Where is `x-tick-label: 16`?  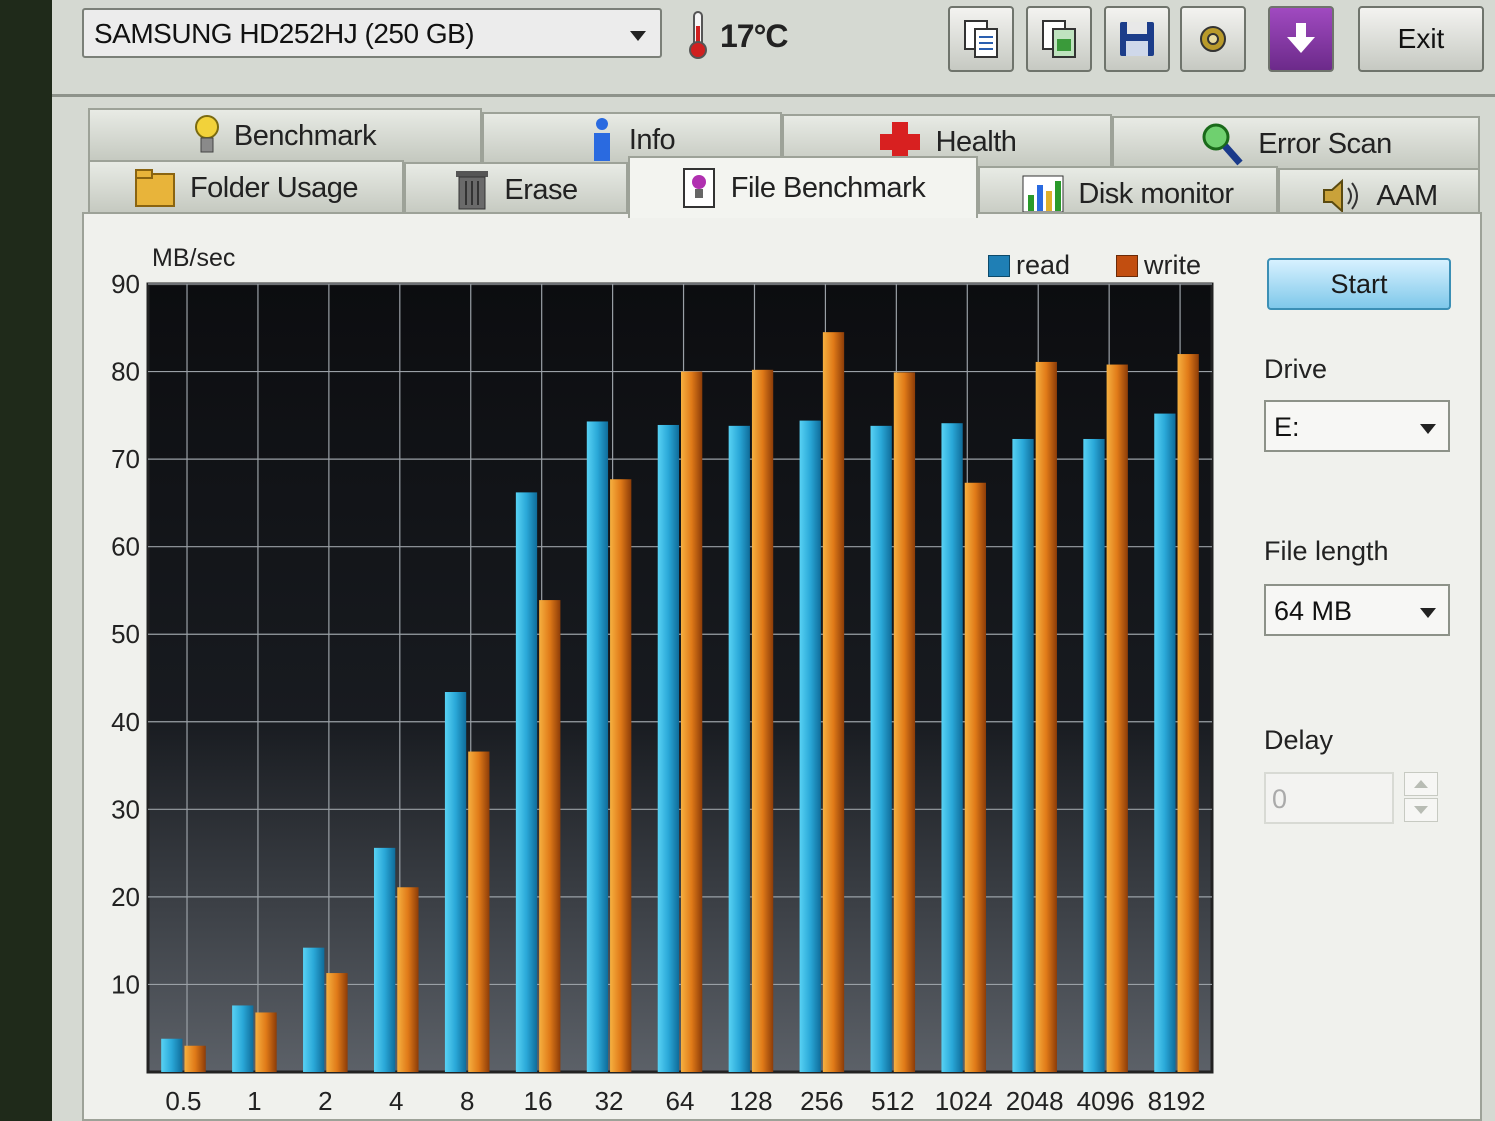
x-tick-label: 16 is located at coordinates (538, 1101).